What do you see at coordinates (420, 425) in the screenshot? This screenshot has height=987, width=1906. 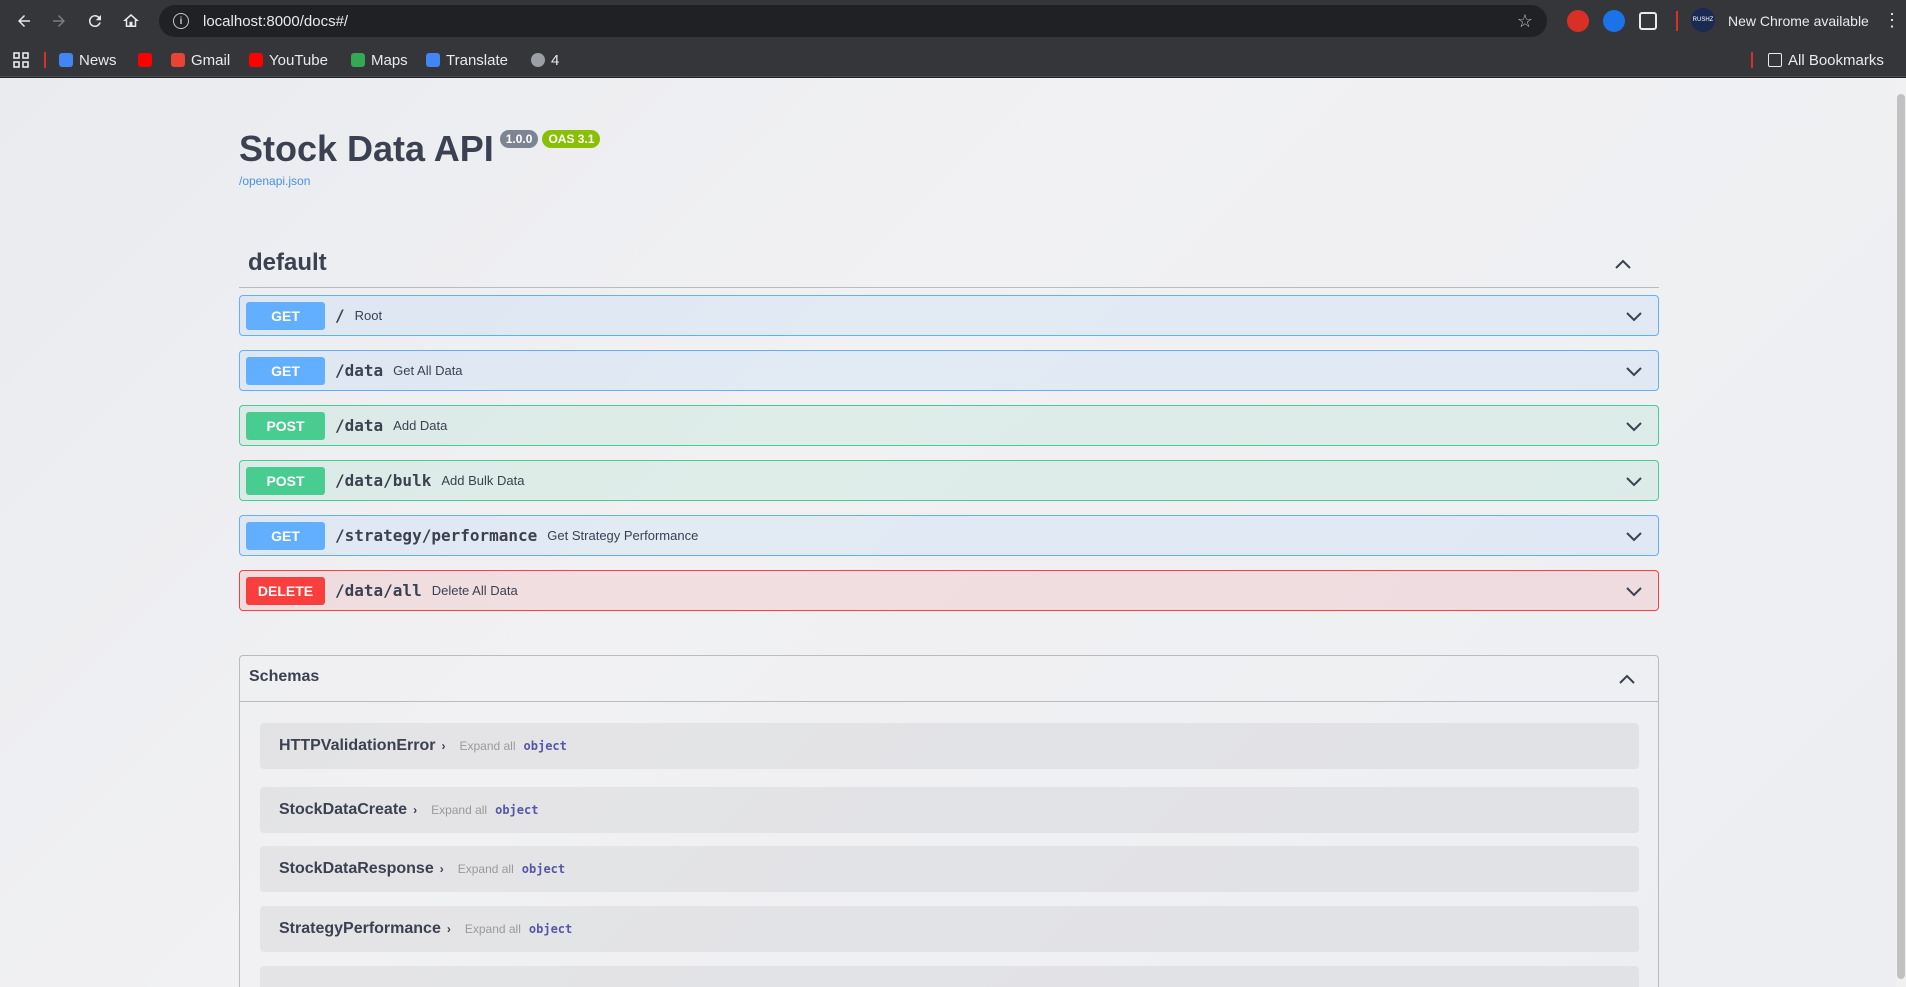 I see `operation-summary: Add Data` at bounding box center [420, 425].